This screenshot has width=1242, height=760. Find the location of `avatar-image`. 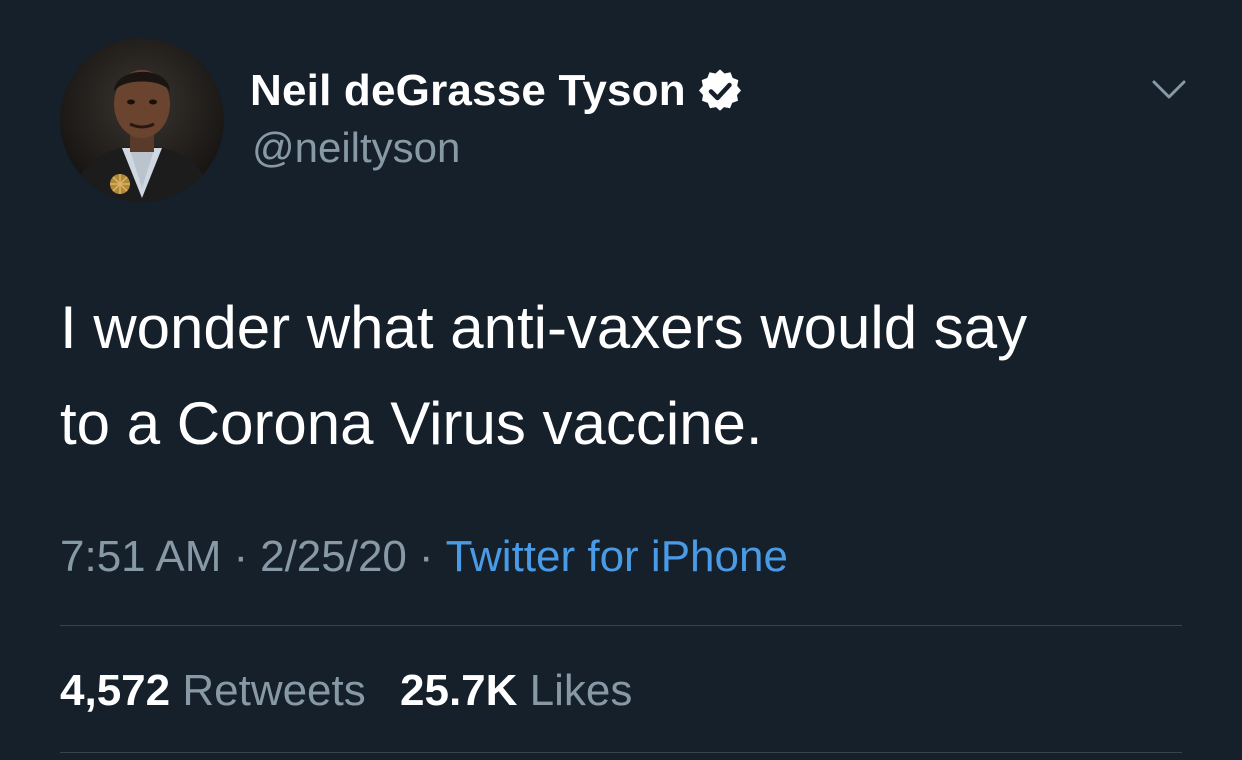

avatar-image is located at coordinates (142, 120).